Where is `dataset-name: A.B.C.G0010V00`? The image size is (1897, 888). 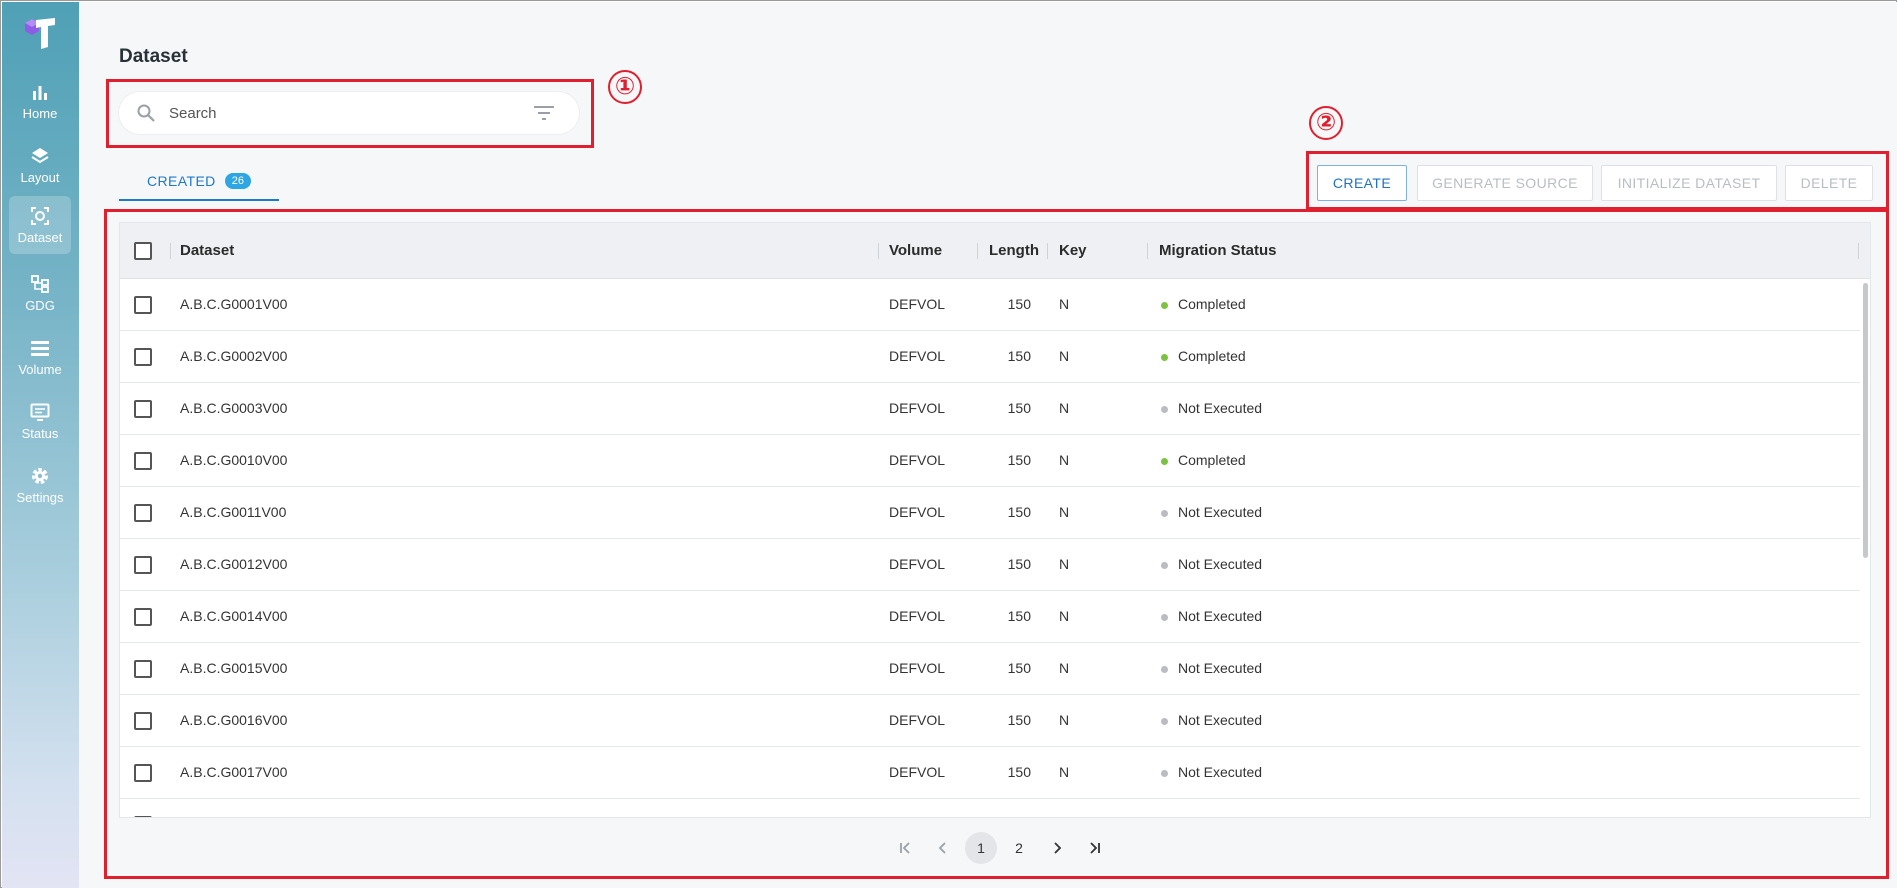 dataset-name: A.B.C.G0010V00 is located at coordinates (234, 460).